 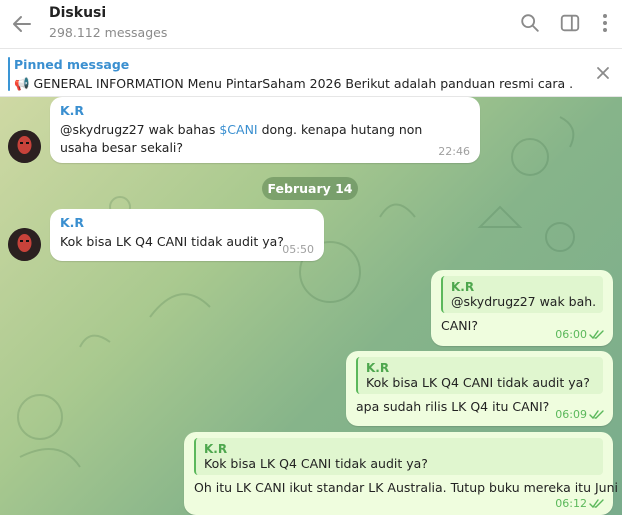 I want to click on more-vertical-icon, so click(x=605, y=23).